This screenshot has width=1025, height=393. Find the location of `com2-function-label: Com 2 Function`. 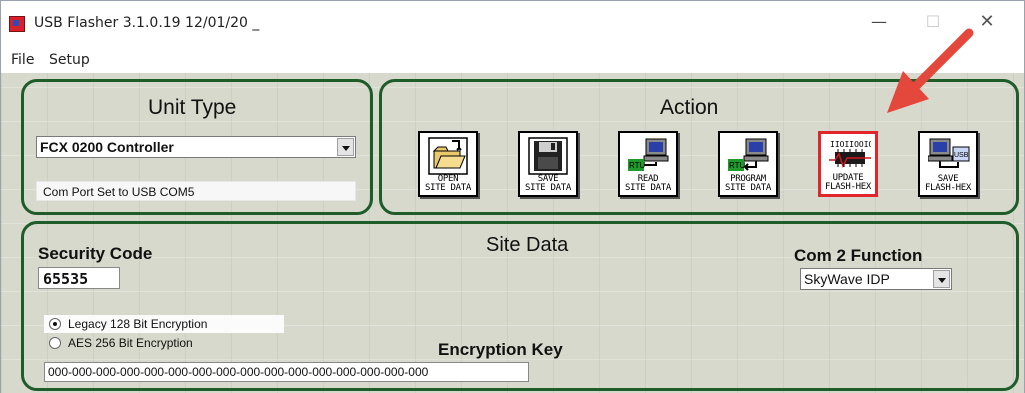

com2-function-label: Com 2 Function is located at coordinates (858, 255).